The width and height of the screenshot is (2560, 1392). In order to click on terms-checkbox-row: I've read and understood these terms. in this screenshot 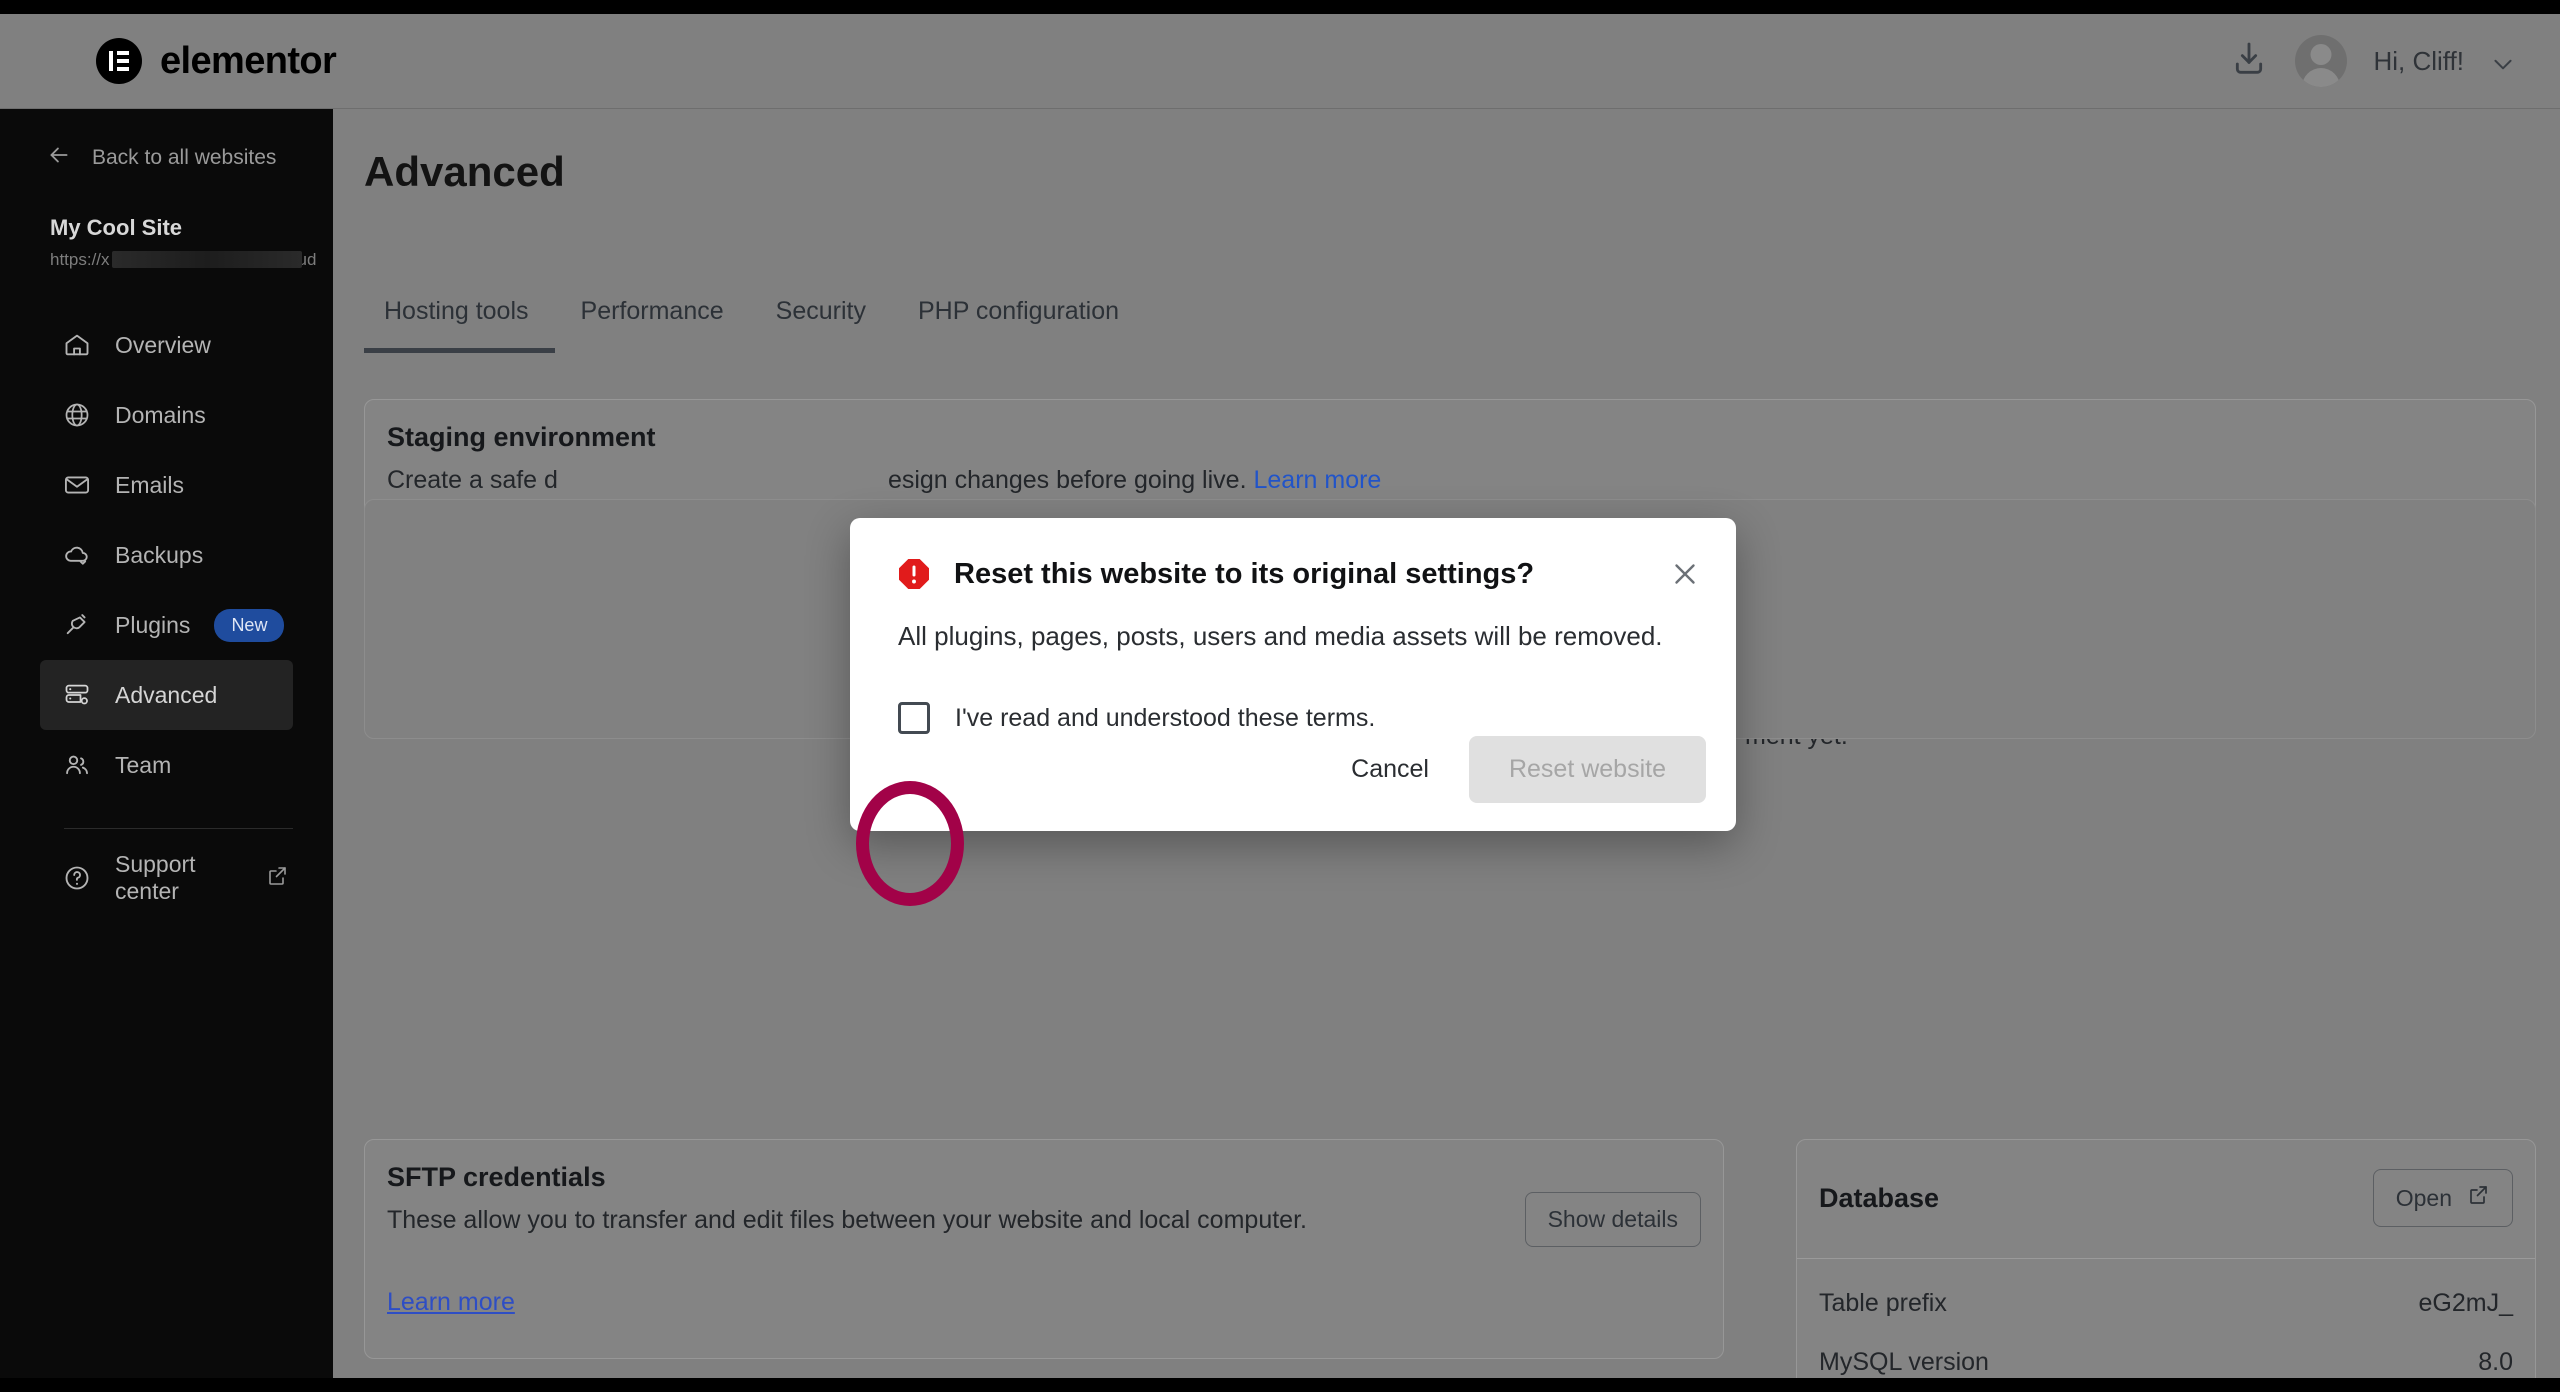, I will do `click(1286, 718)`.